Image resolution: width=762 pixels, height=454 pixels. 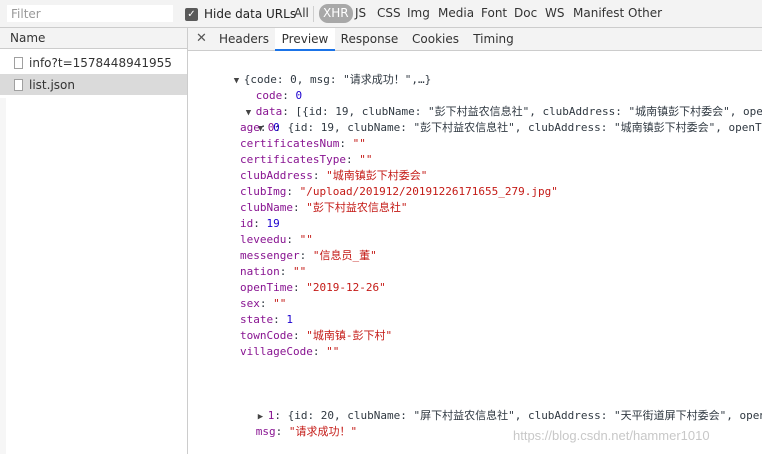 I want to click on list-gutter, so click(x=3, y=276).